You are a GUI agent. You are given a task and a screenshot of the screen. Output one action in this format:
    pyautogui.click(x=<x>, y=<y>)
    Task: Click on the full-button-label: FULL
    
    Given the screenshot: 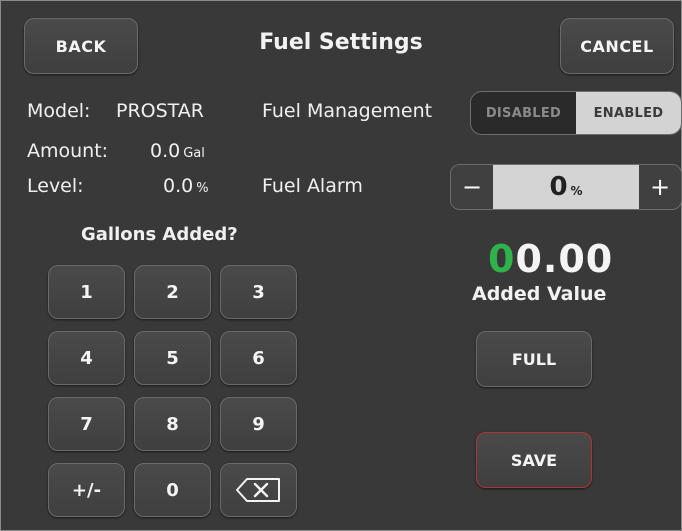 What is the action you would take?
    pyautogui.click(x=534, y=359)
    